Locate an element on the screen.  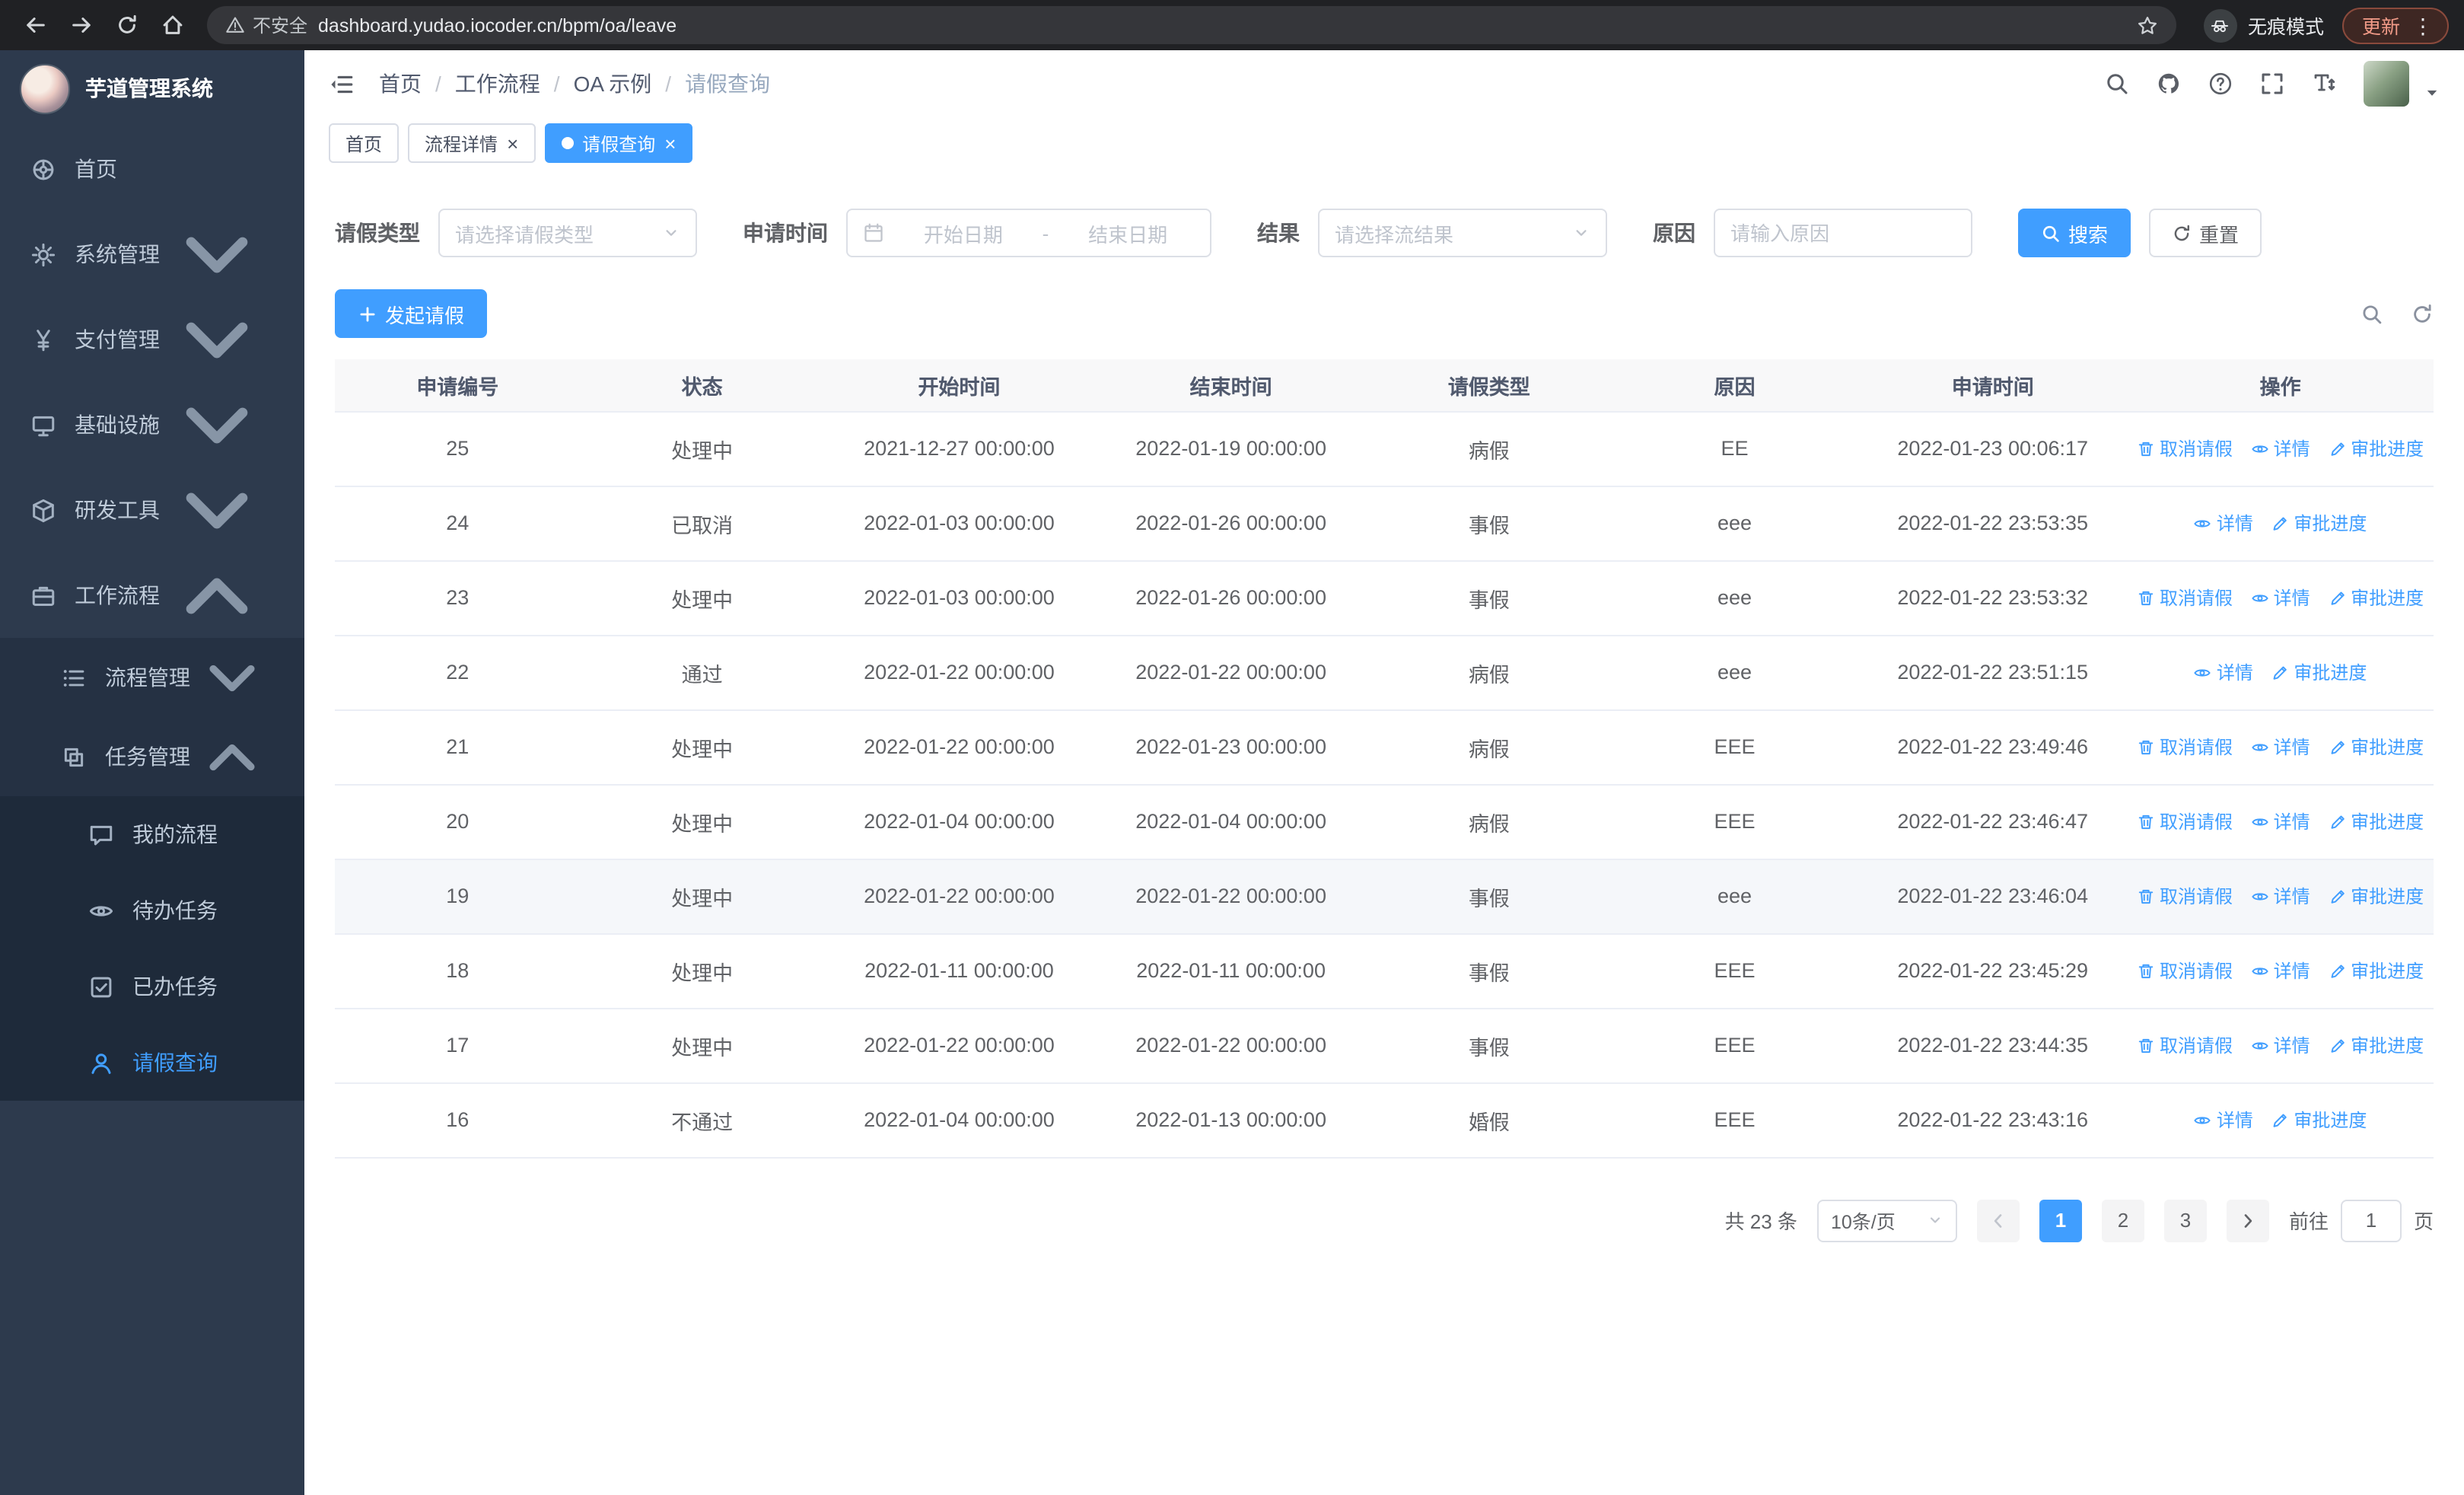
breadcrumb-item: 工作流程 / is located at coordinates (514, 84).